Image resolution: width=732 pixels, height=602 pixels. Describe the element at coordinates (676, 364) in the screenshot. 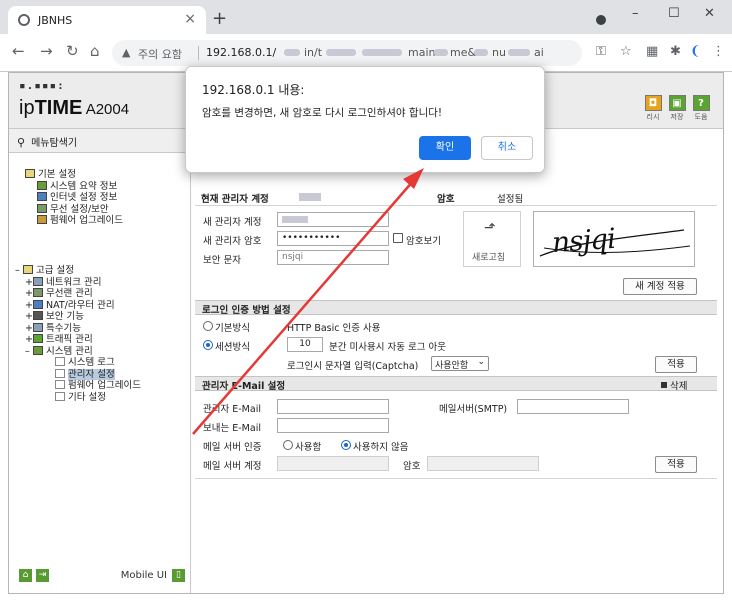

I see `apply-login-auth-button: 적용` at that location.